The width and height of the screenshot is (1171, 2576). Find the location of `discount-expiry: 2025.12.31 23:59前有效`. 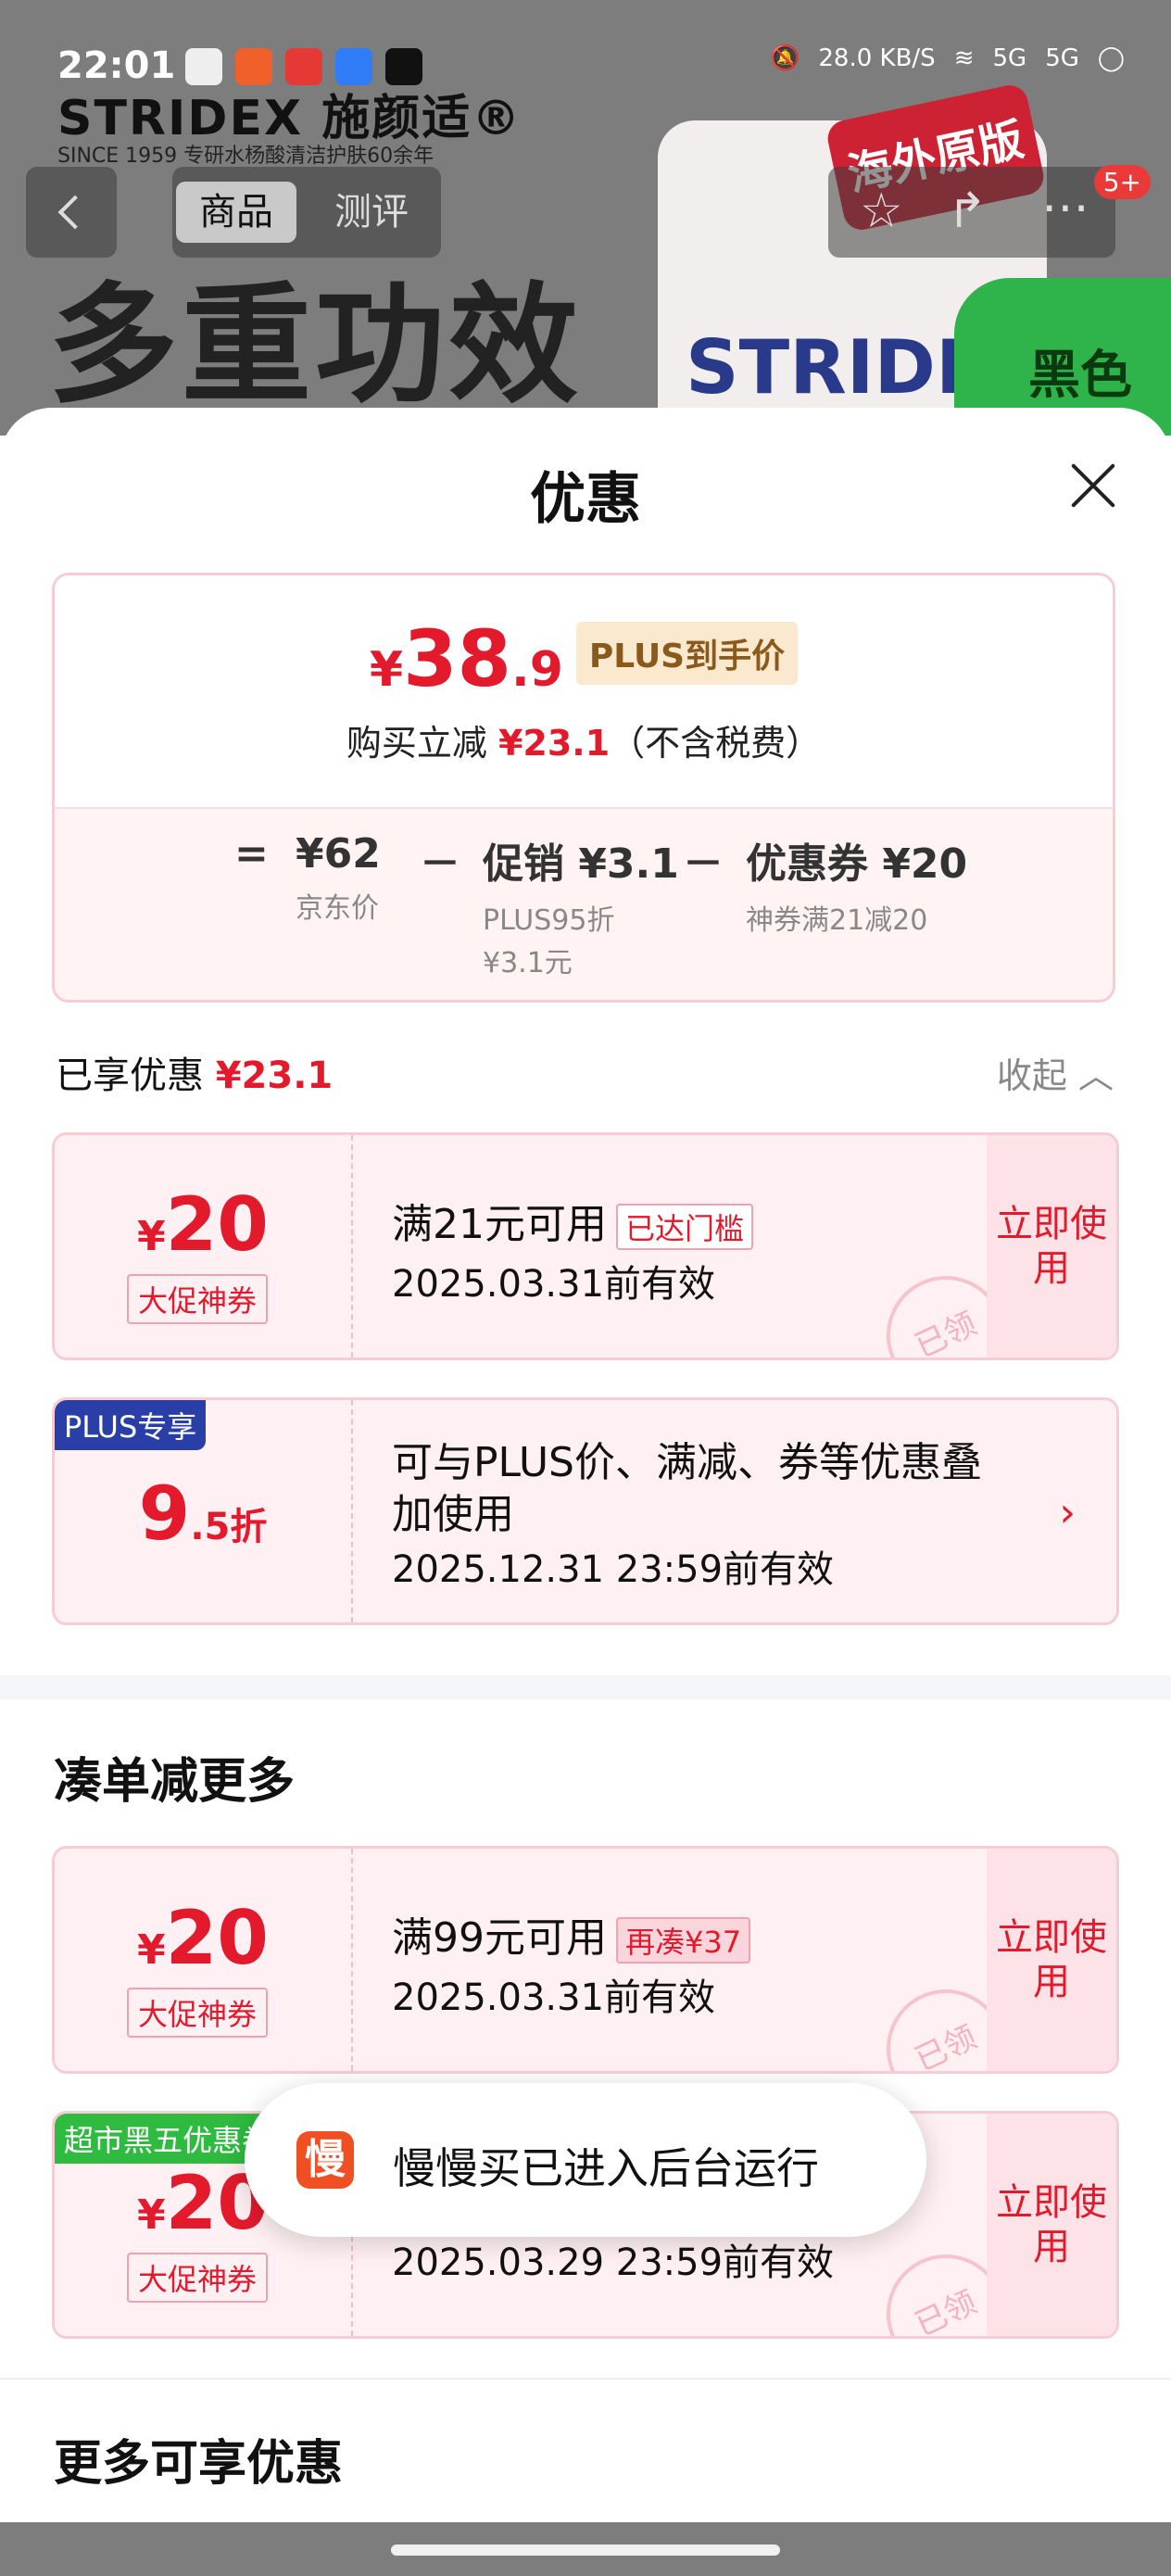

discount-expiry: 2025.12.31 23:59前有效 is located at coordinates (614, 1569).